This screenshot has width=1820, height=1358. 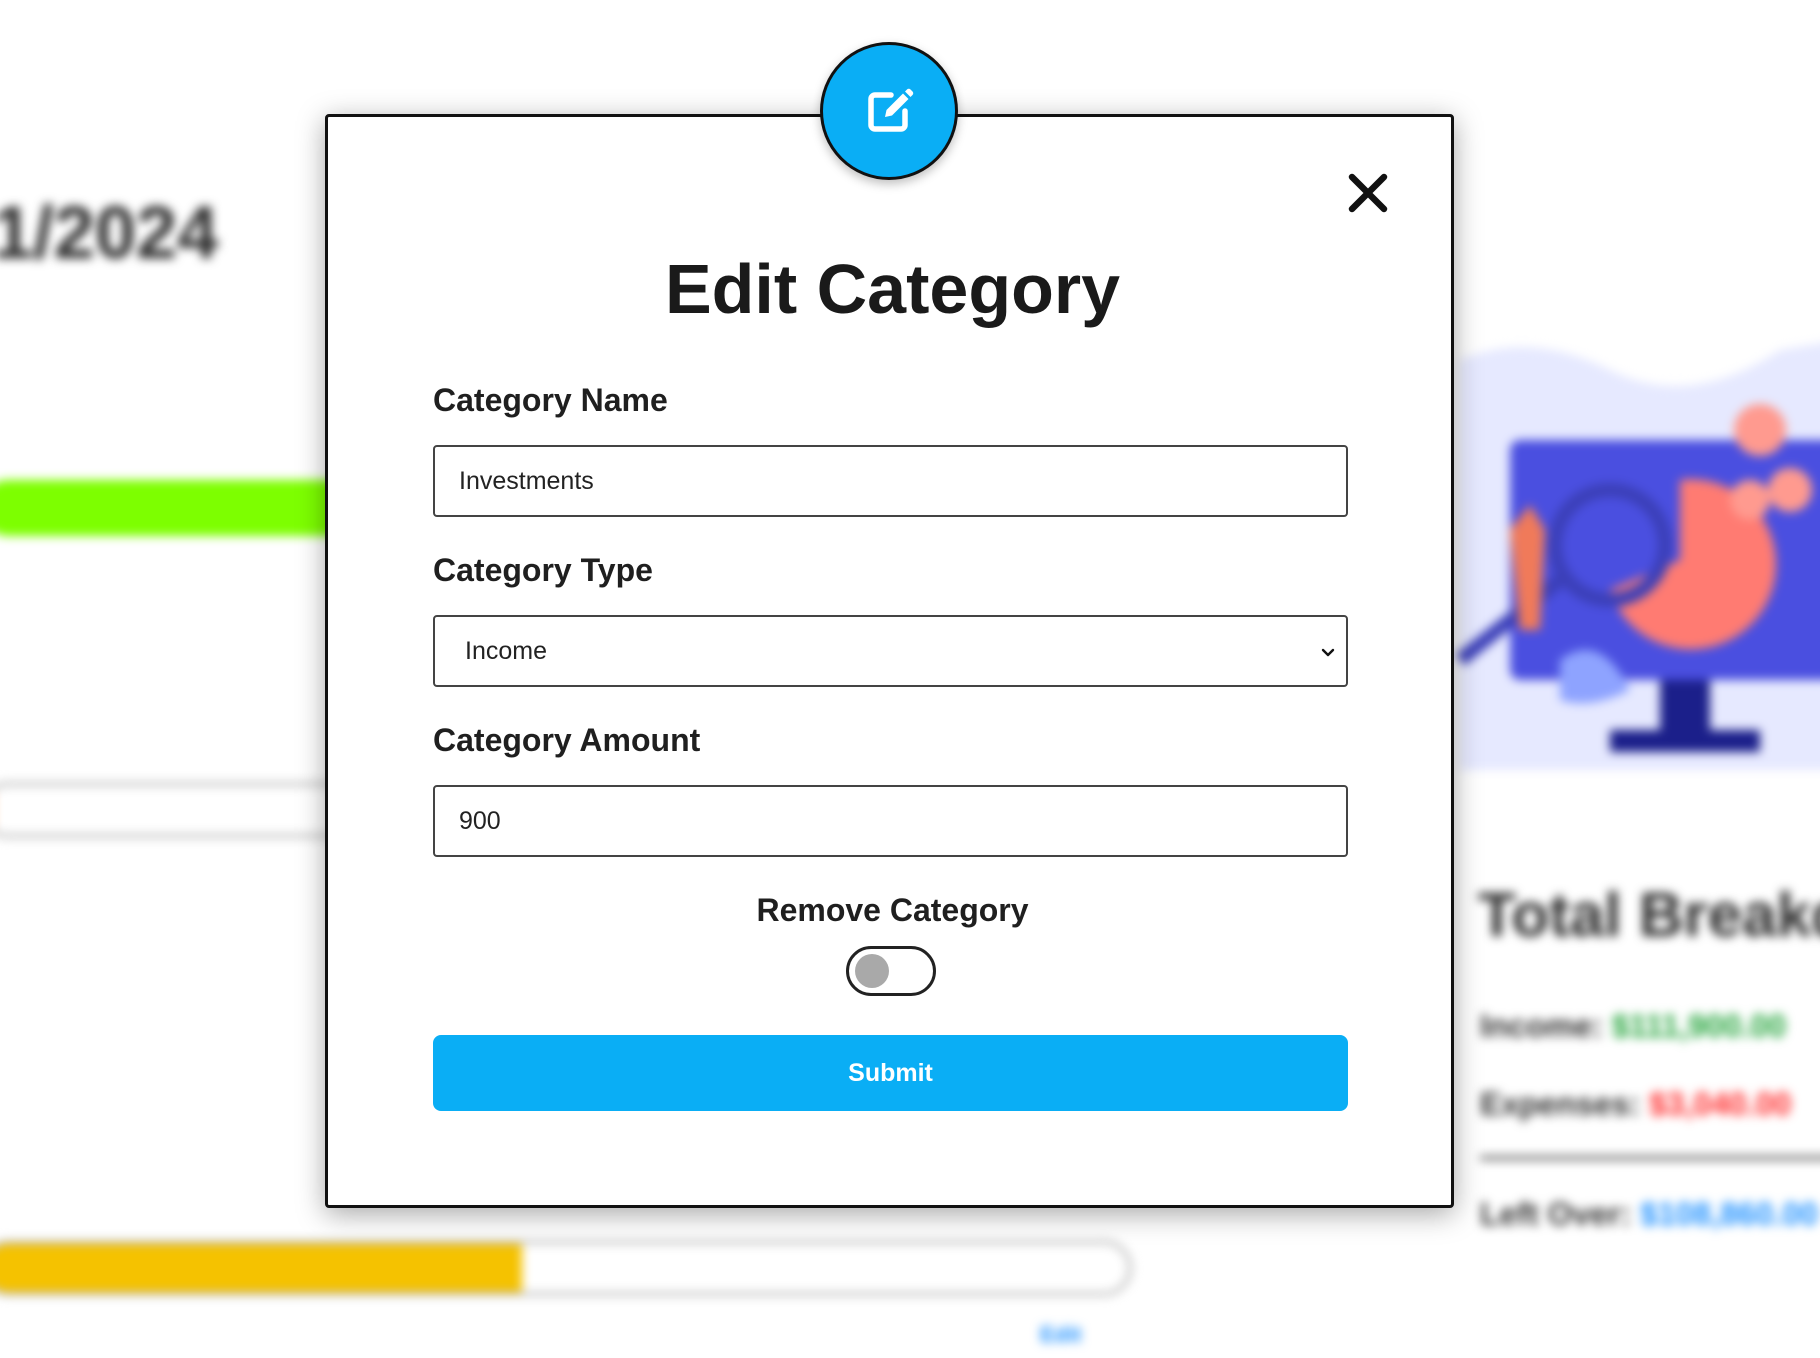 I want to click on expenses-row: Expenses: $3,040.00, so click(x=1635, y=1104).